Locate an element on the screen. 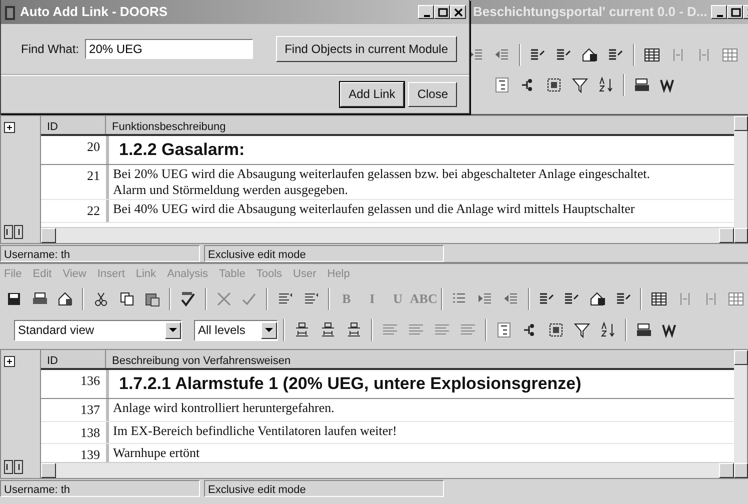 The height and width of the screenshot is (504, 748). window-title: Auto Add Link - DOORS is located at coordinates (94, 12).